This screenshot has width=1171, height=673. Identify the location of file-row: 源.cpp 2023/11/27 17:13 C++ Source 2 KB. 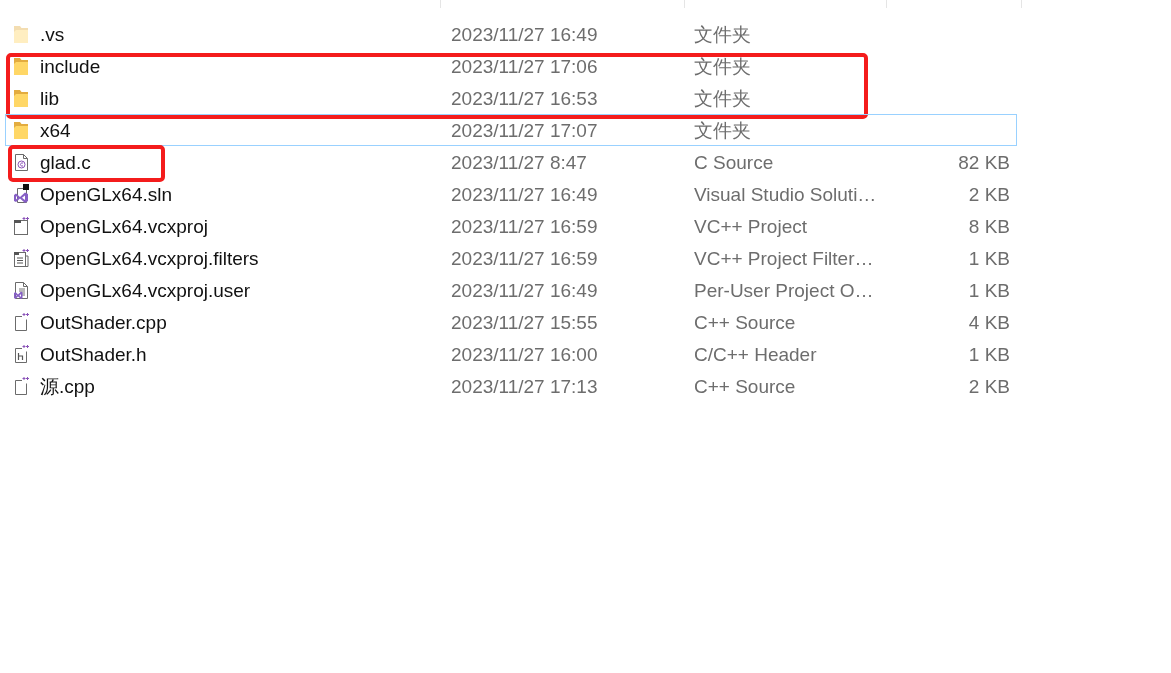
(511, 386).